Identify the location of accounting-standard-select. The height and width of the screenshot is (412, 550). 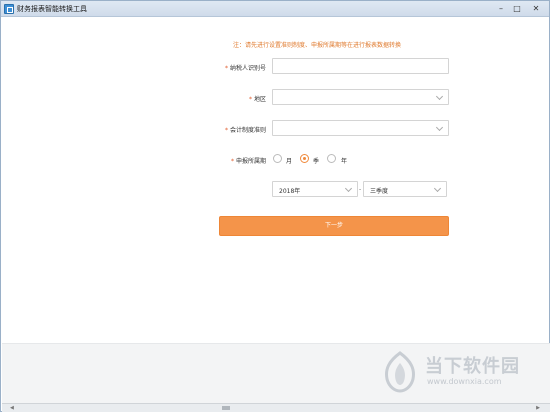
(360, 128).